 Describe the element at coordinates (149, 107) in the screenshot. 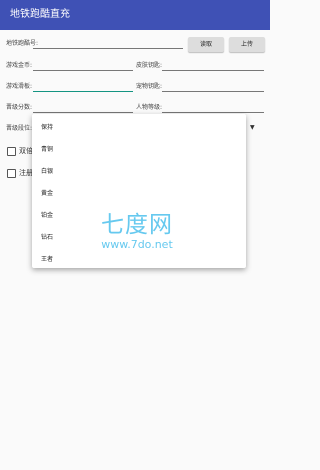

I see `character-level-label: 人物等级:` at that location.